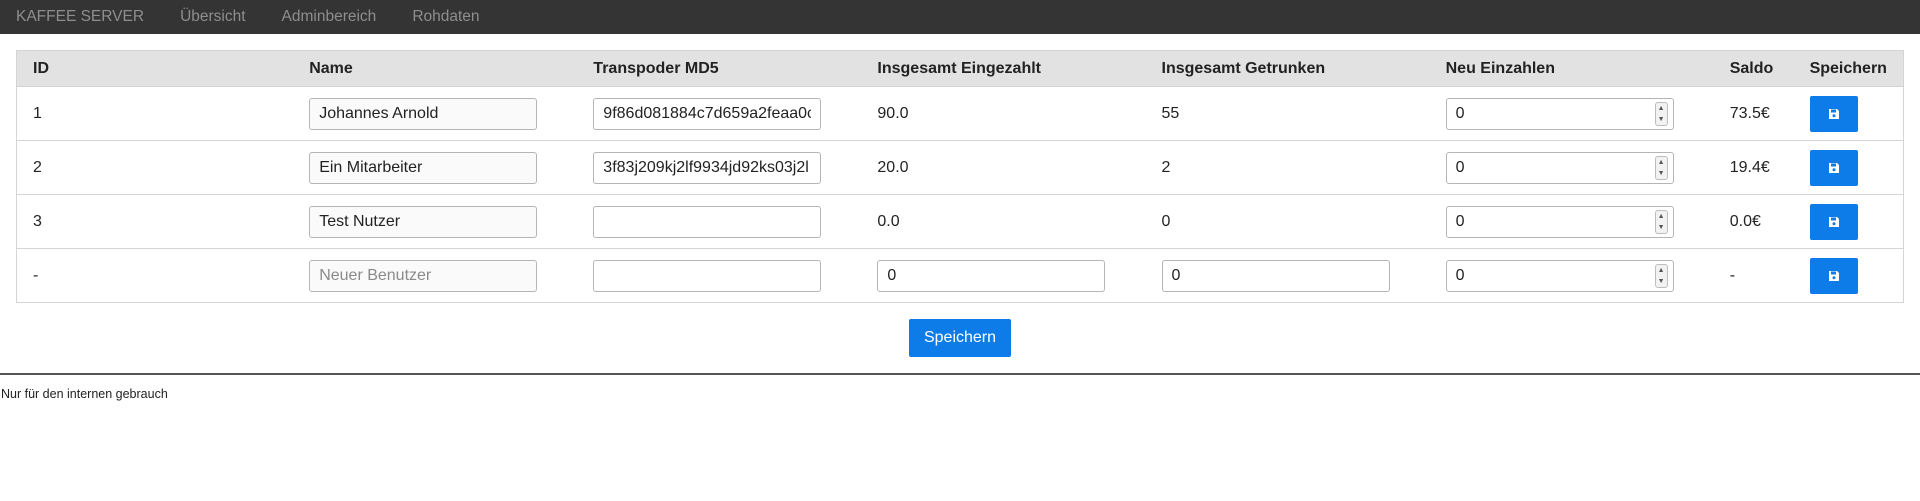 The height and width of the screenshot is (501, 1920). I want to click on new-user-row: - ▲▼ -, so click(960, 275).